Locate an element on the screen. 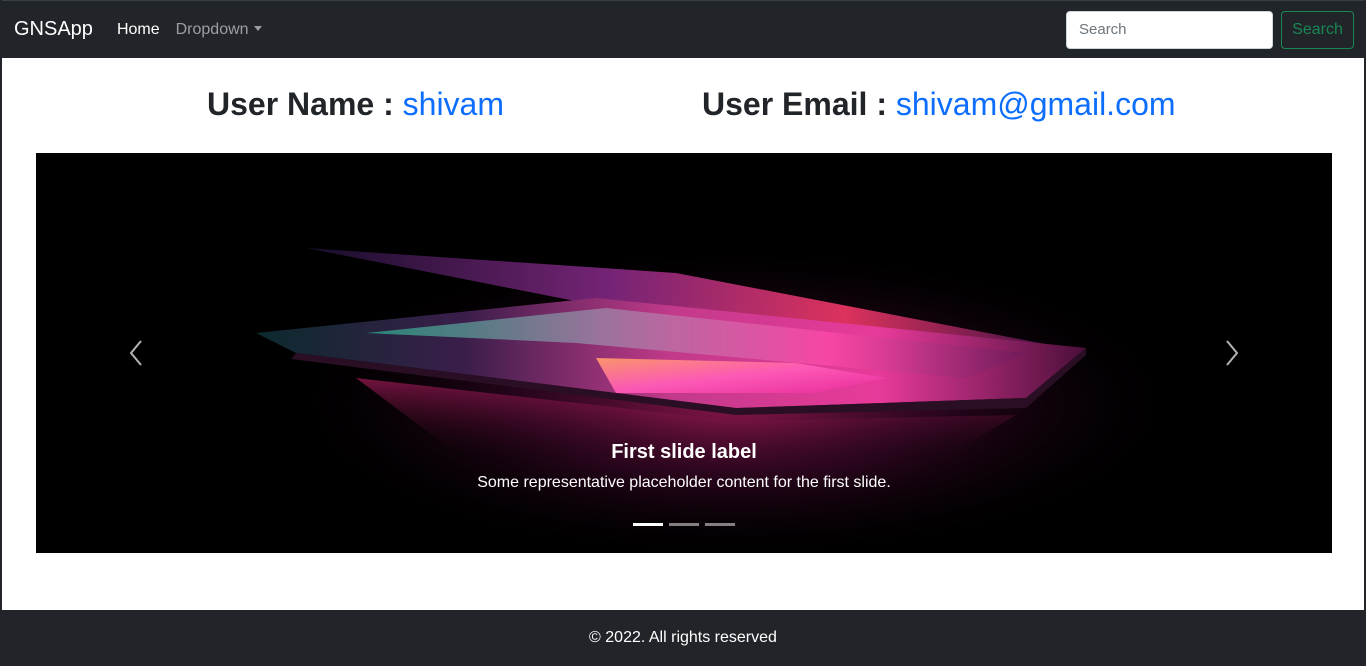 This screenshot has width=1366, height=666. search-button: Search is located at coordinates (1317, 29).